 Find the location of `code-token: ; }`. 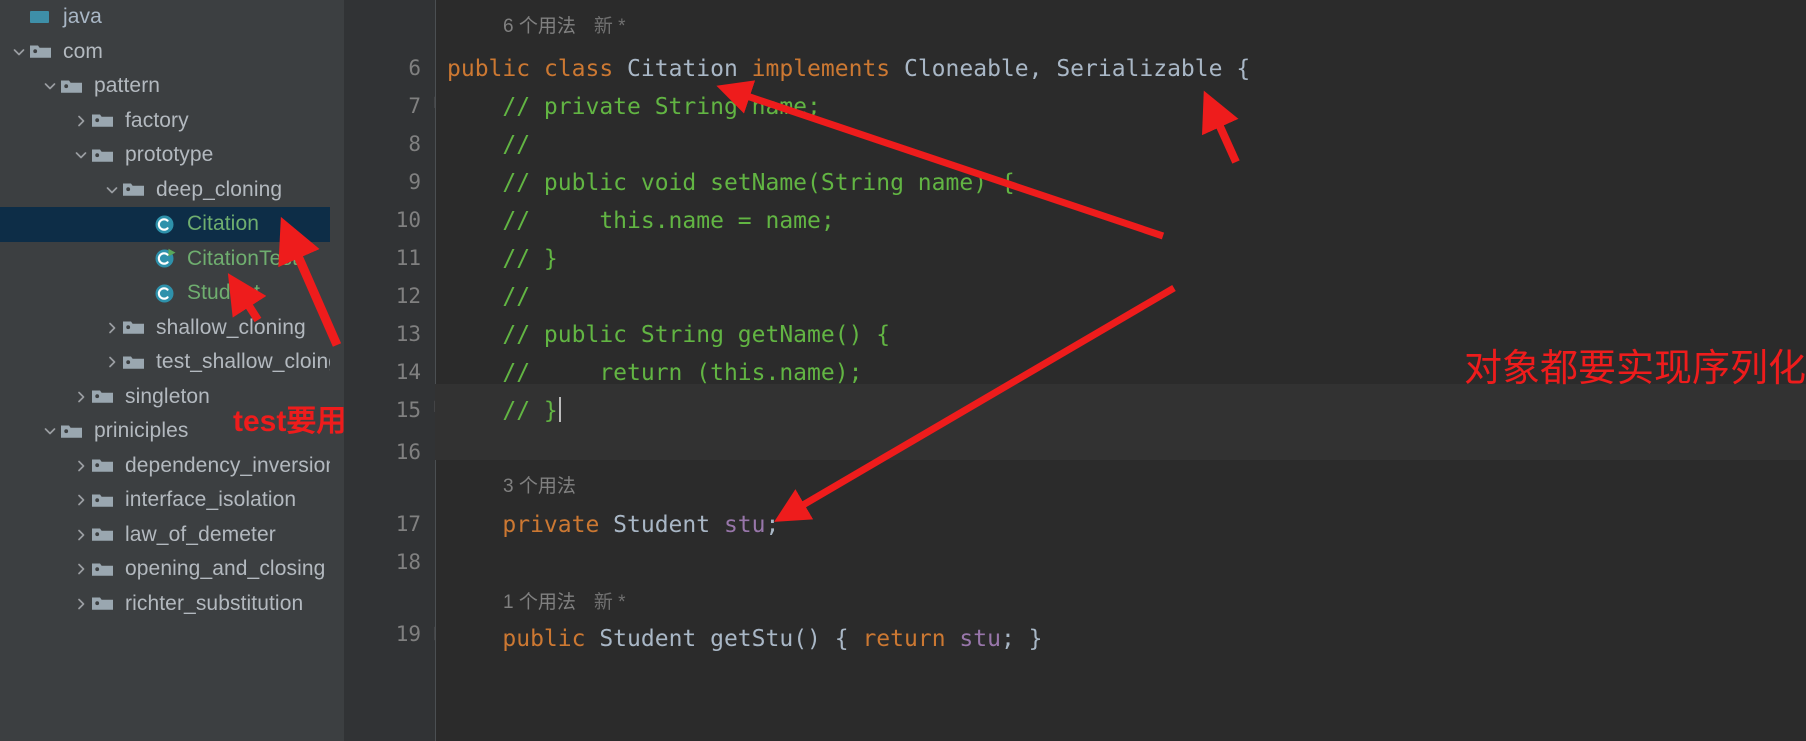

code-token: ; } is located at coordinates (1021, 639).